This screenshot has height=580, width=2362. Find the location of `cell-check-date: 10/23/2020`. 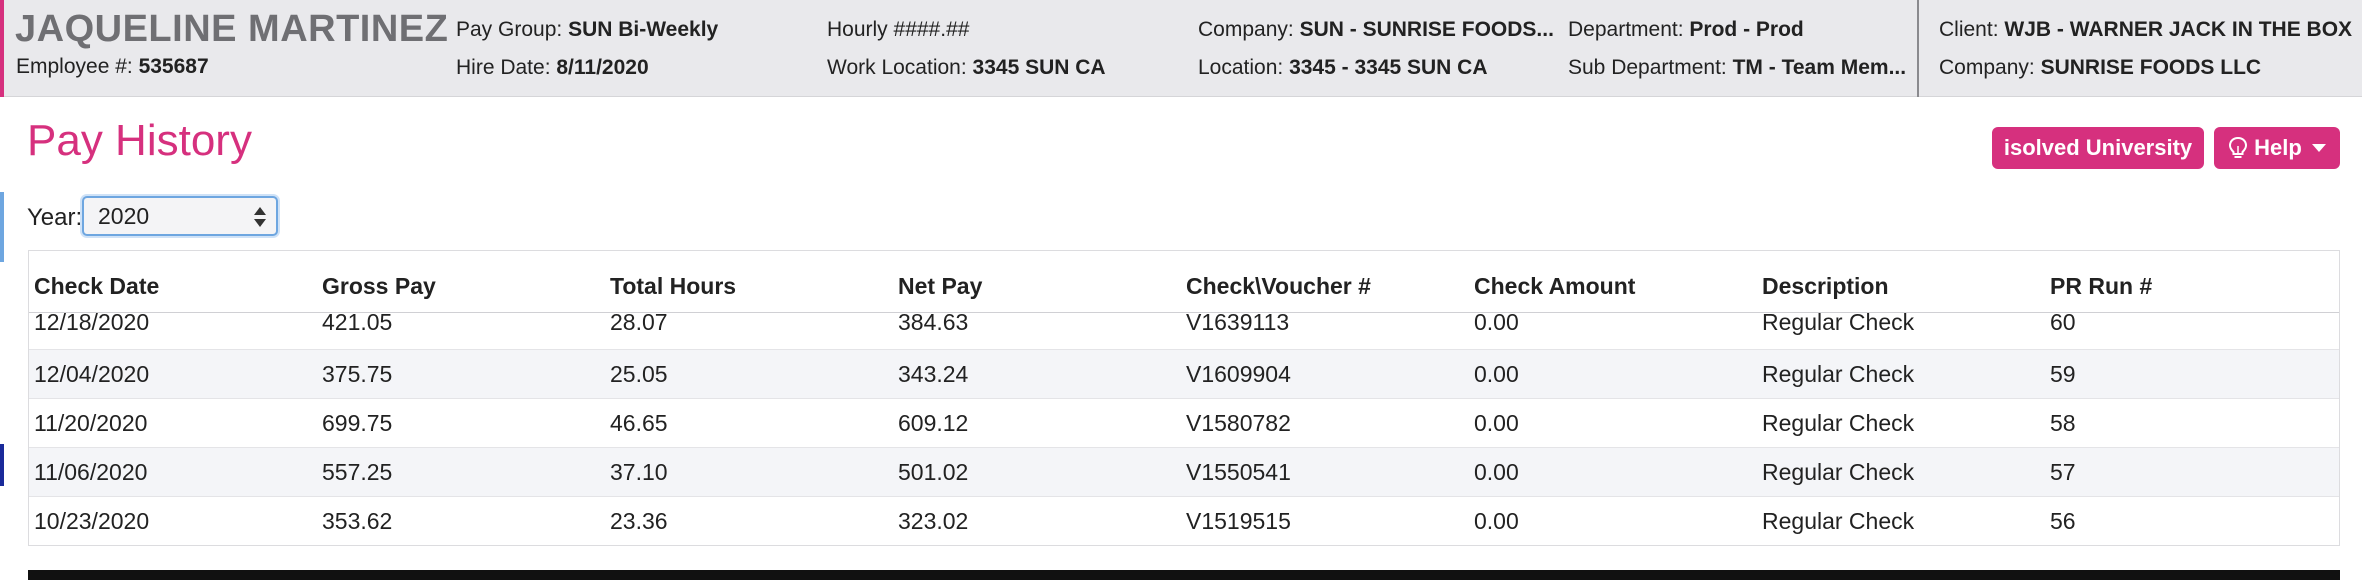

cell-check-date: 10/23/2020 is located at coordinates (92, 521).